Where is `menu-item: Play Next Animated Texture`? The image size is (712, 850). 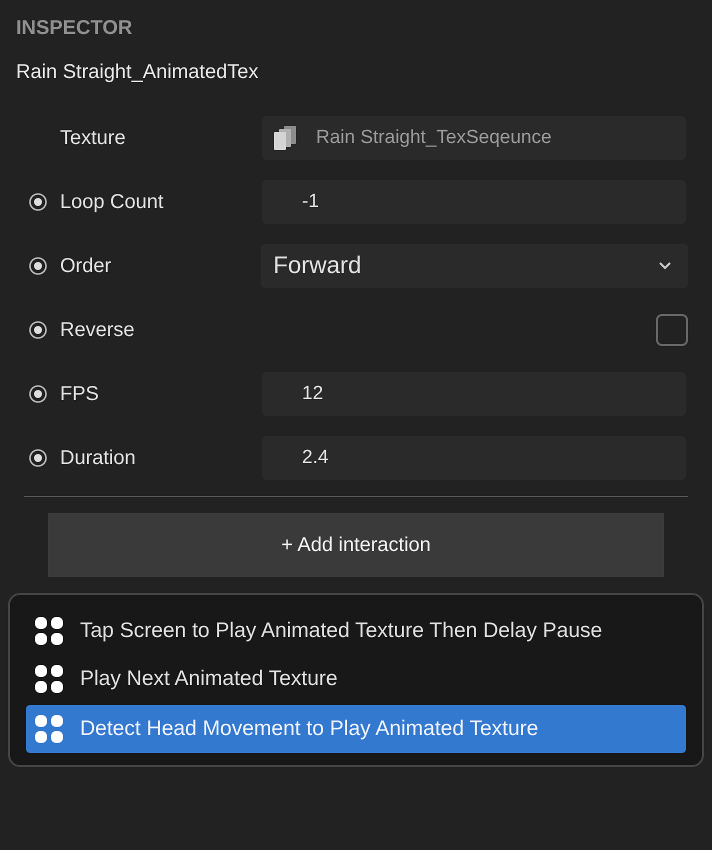
menu-item: Play Next Animated Texture is located at coordinates (356, 679).